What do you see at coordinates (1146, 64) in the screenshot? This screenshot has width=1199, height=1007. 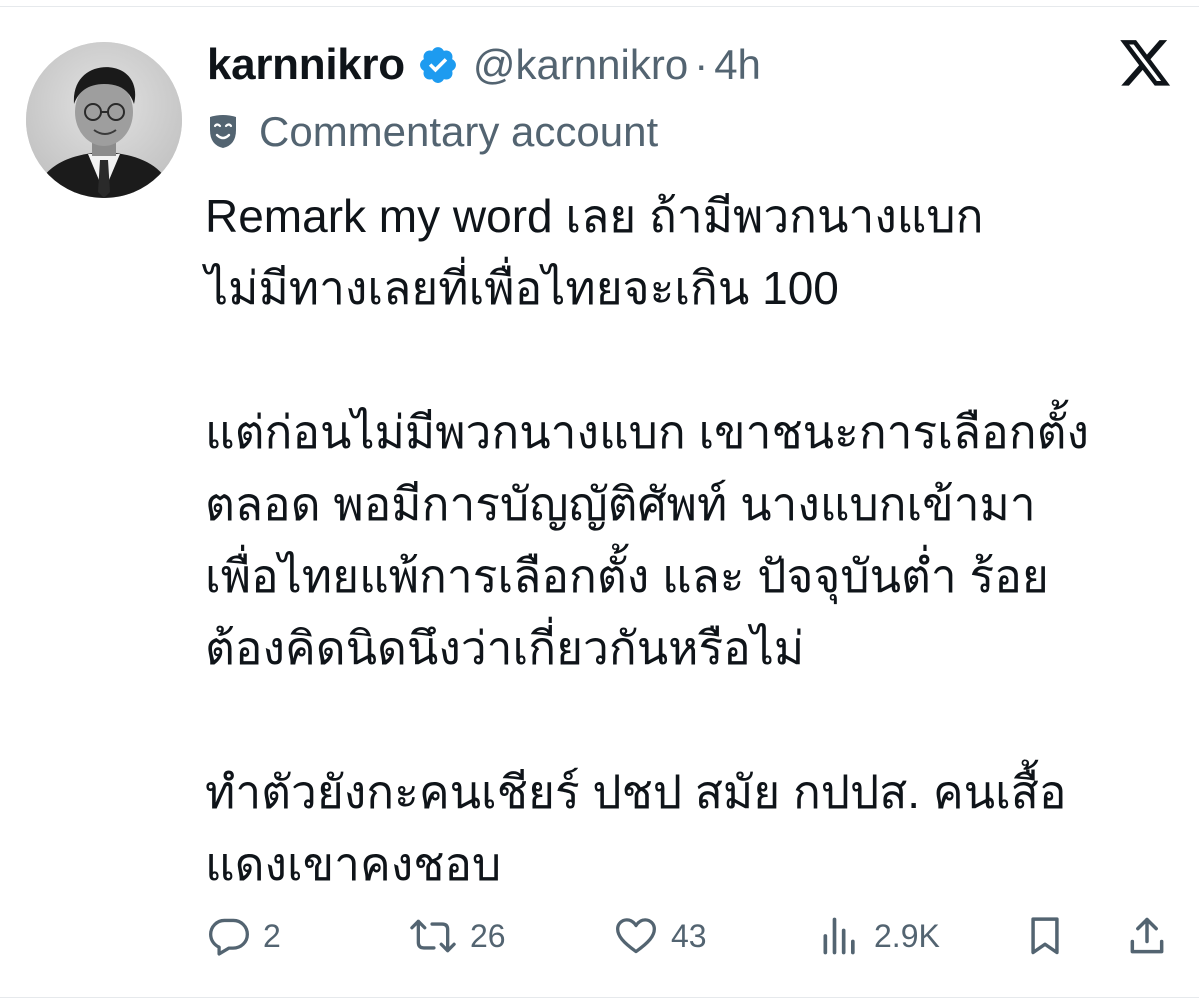 I see `x-logo-icon` at bounding box center [1146, 64].